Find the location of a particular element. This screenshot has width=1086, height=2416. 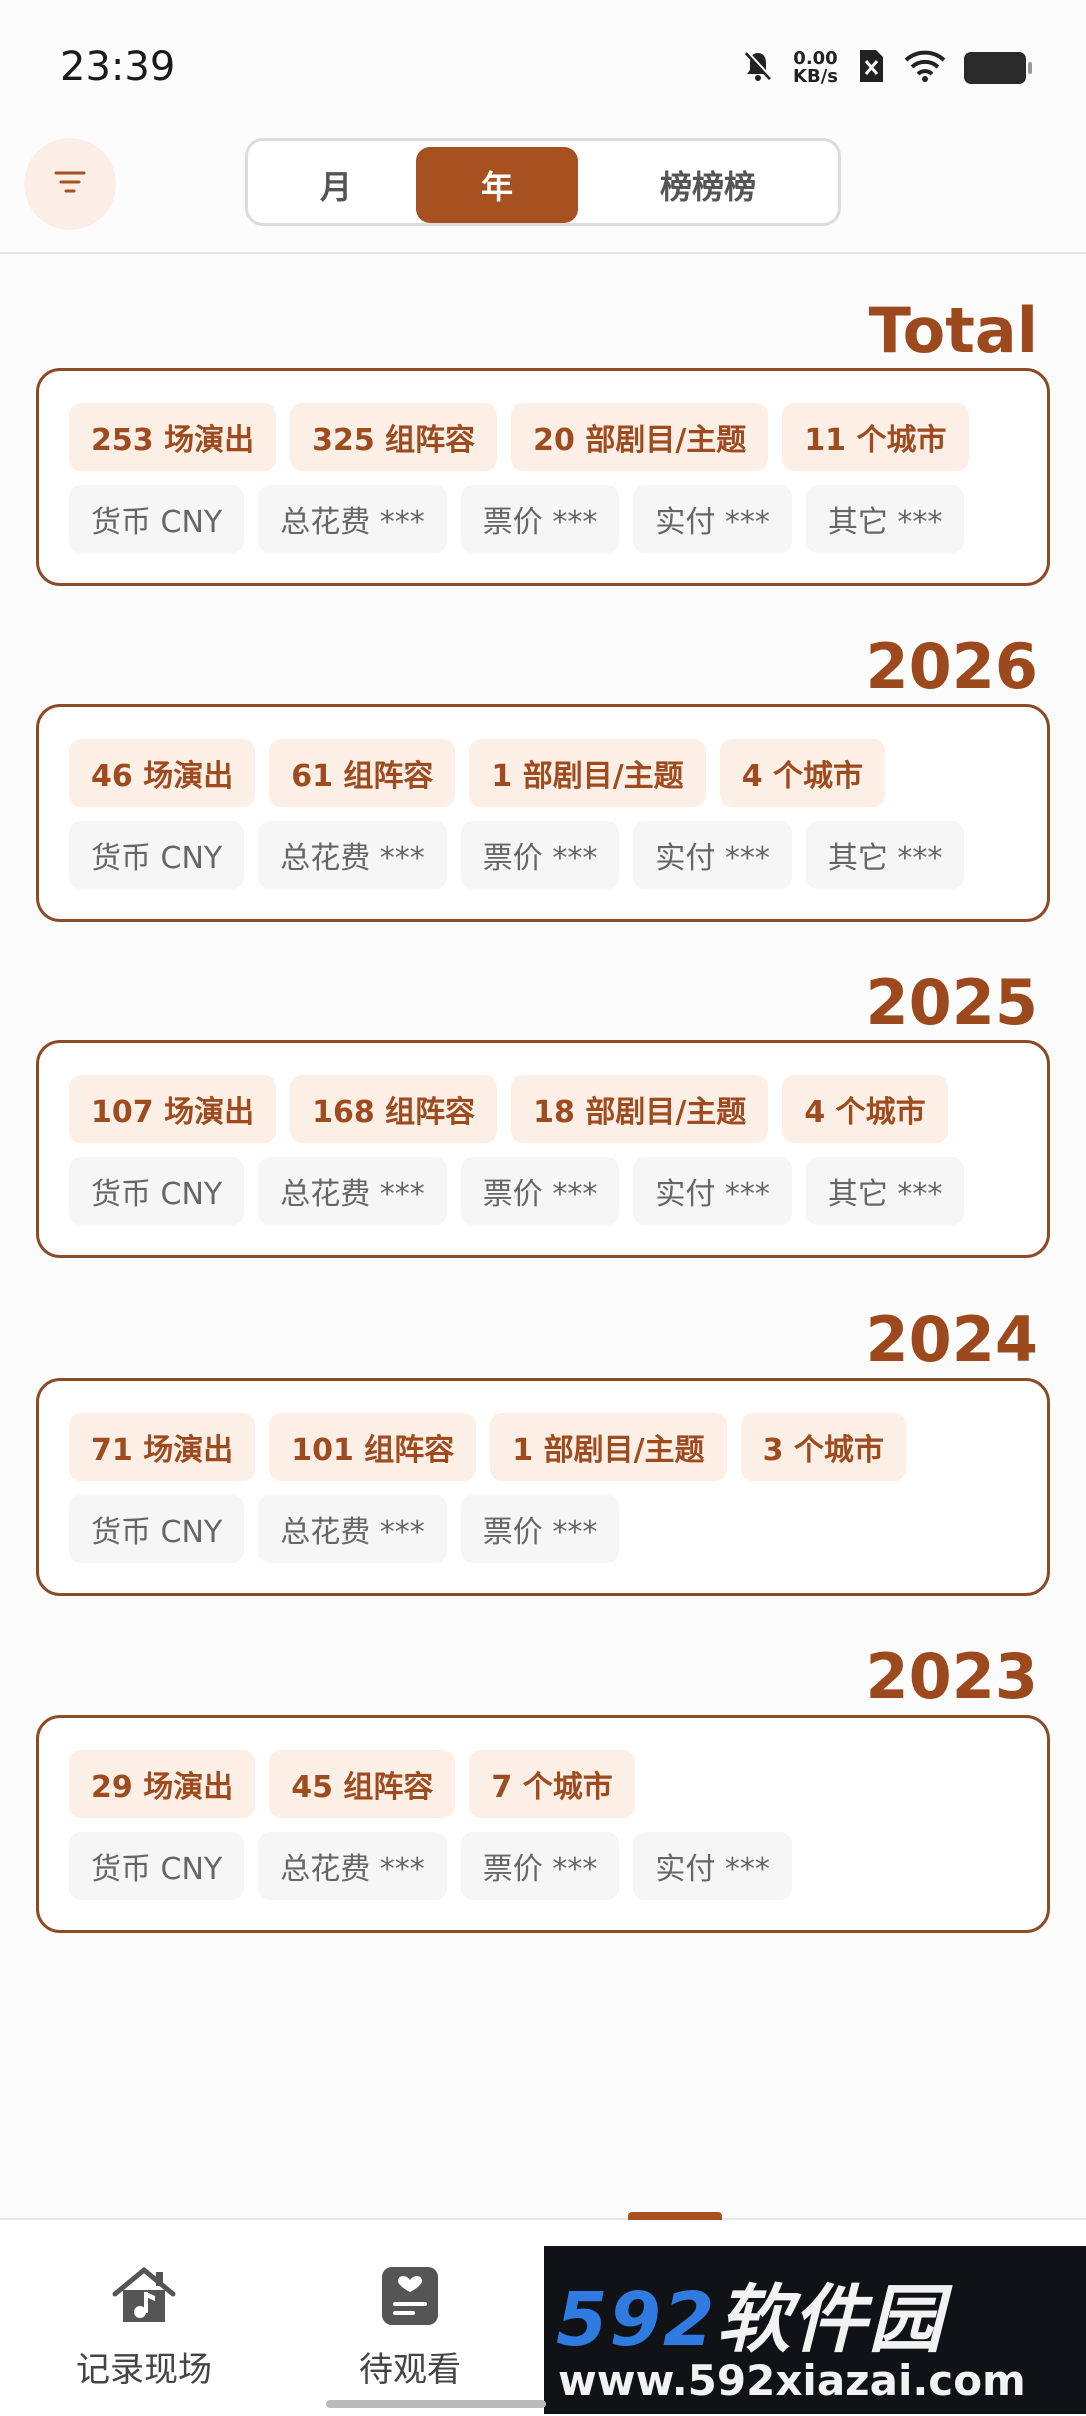

nav-watch-label: 待观看 is located at coordinates (410, 2370).